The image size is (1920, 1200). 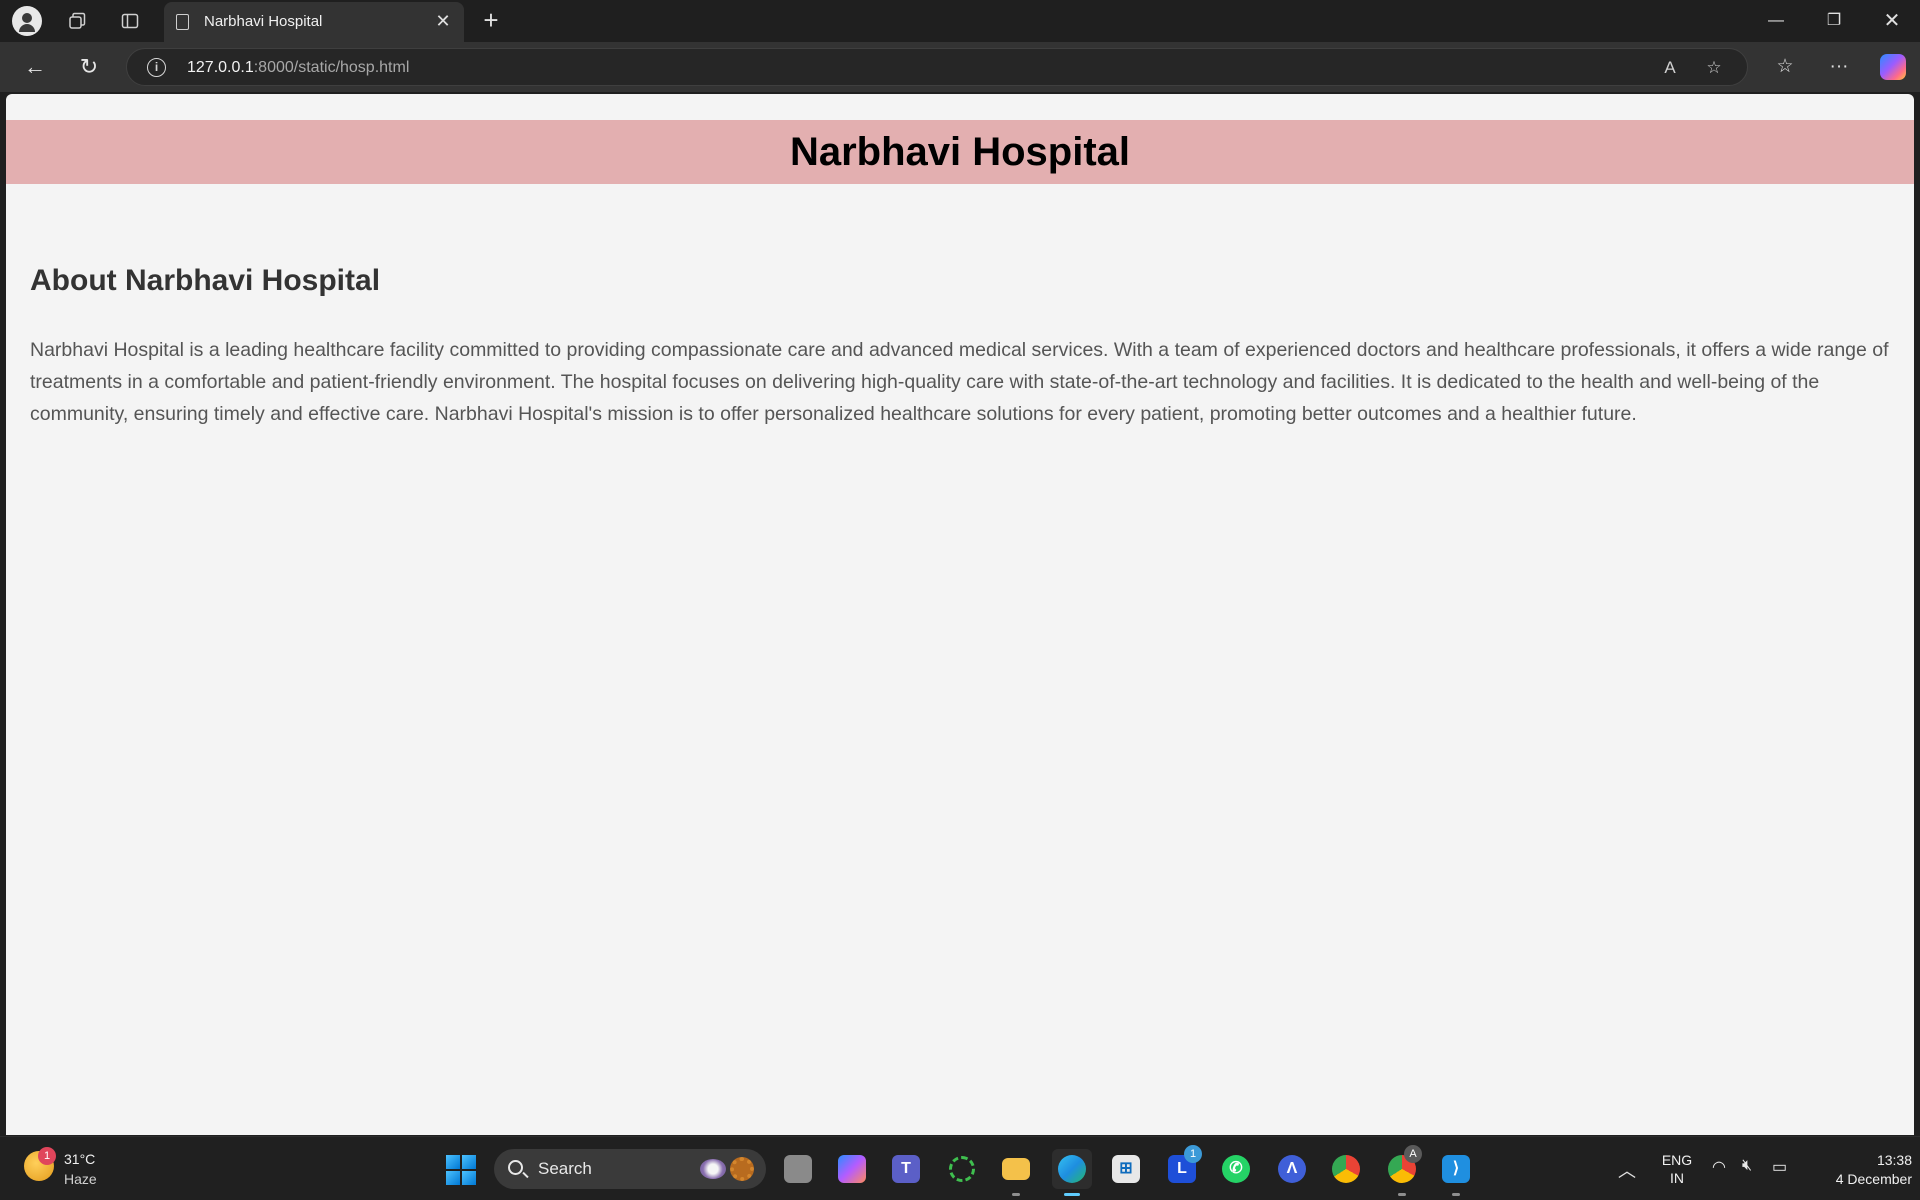 I want to click on new-tab-plus-icon: +, so click(x=491, y=21).